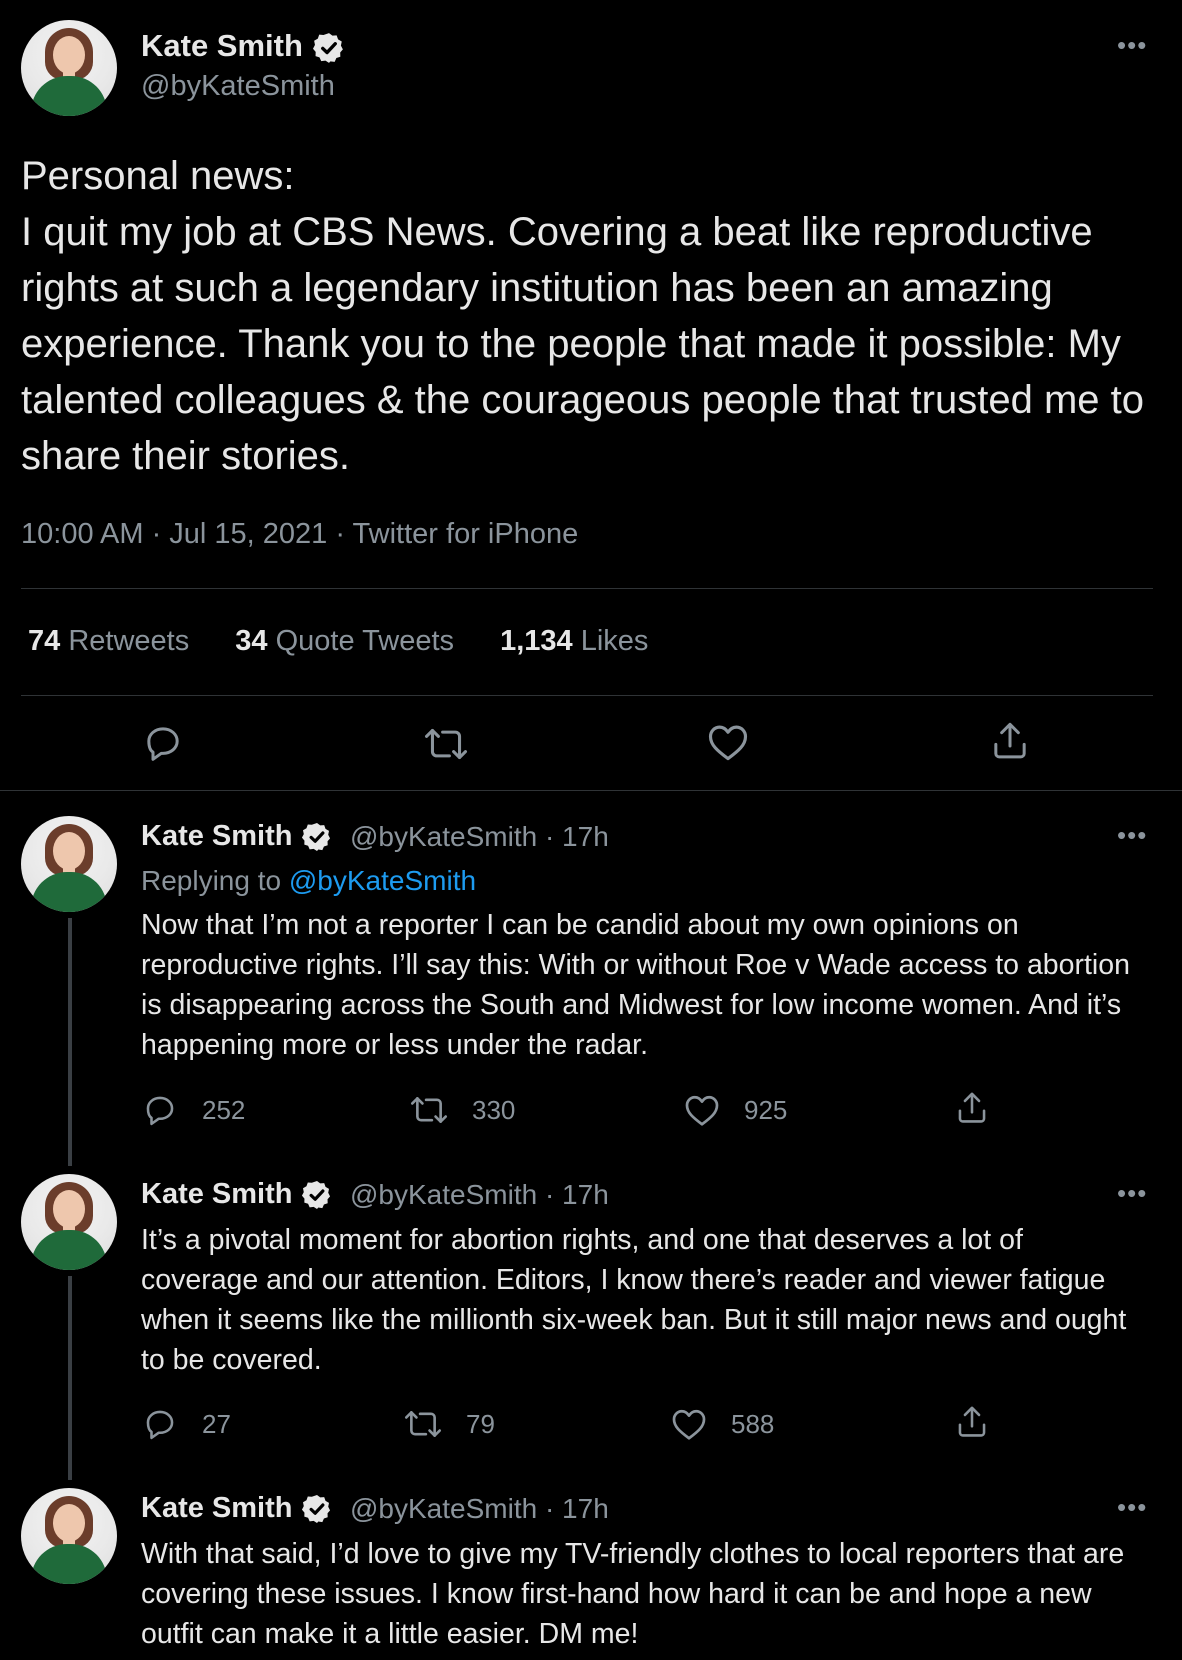 The width and height of the screenshot is (1182, 1660). What do you see at coordinates (382, 880) in the screenshot?
I see `replying-to-link: @byKateSmith` at bounding box center [382, 880].